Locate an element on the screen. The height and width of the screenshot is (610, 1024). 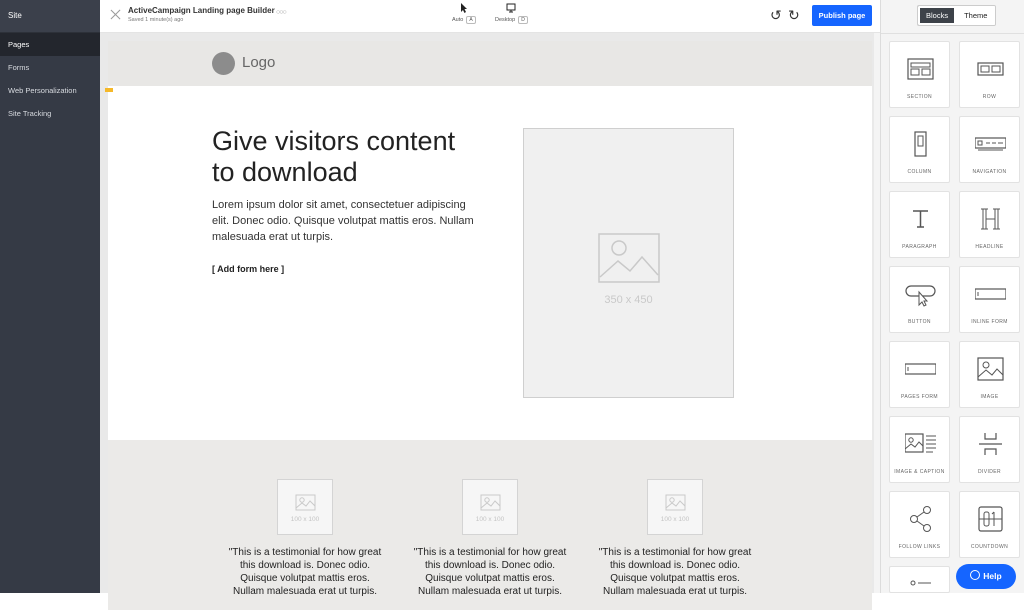
button-icon is located at coordinates (920, 296).